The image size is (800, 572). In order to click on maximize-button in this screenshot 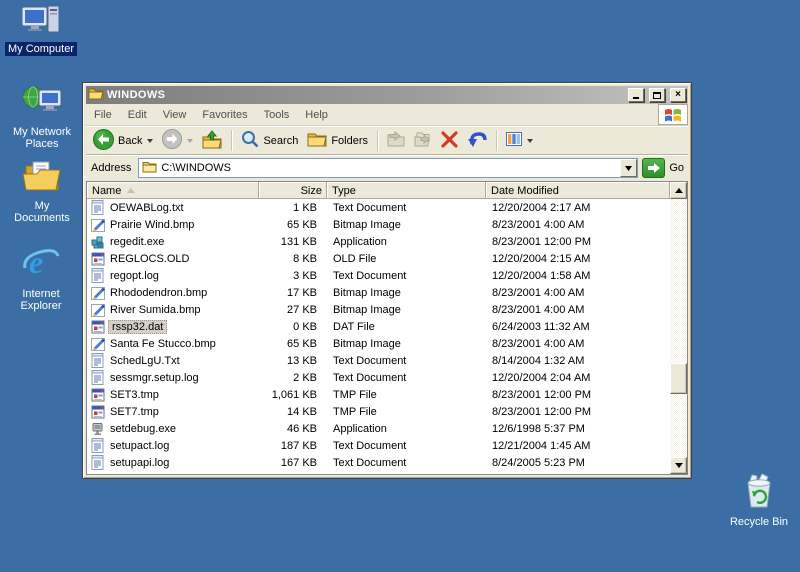, I will do `click(657, 95)`.